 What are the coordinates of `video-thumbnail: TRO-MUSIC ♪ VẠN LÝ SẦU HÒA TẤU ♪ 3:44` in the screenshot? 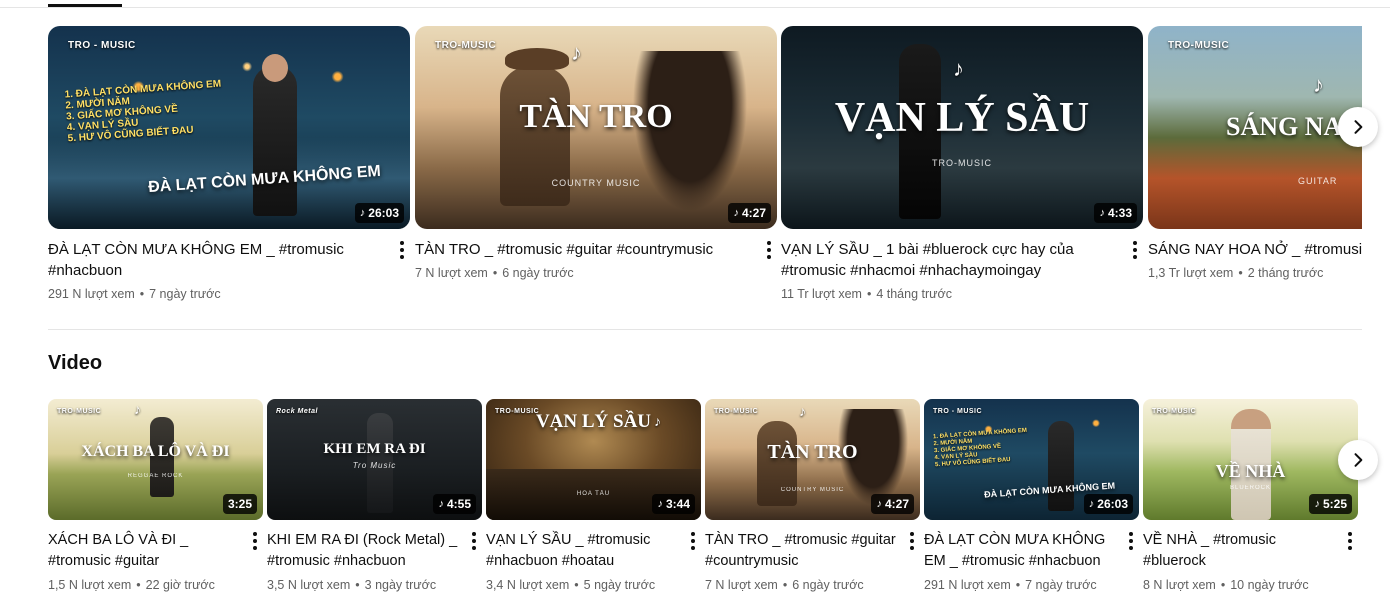 It's located at (593, 459).